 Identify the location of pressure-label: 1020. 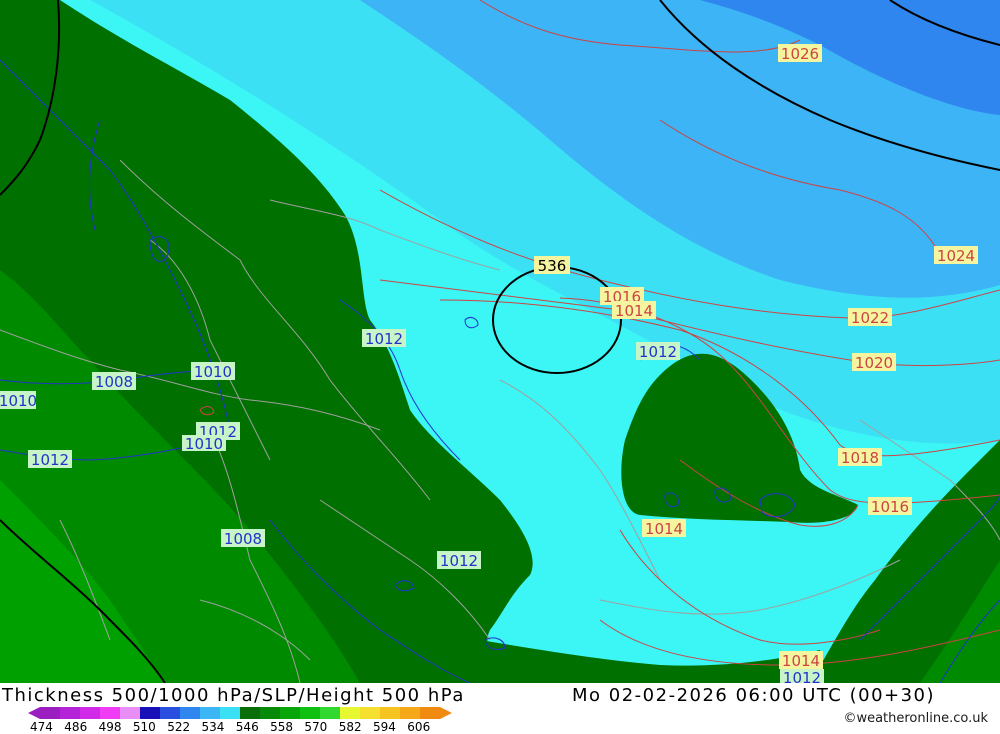
(874, 362).